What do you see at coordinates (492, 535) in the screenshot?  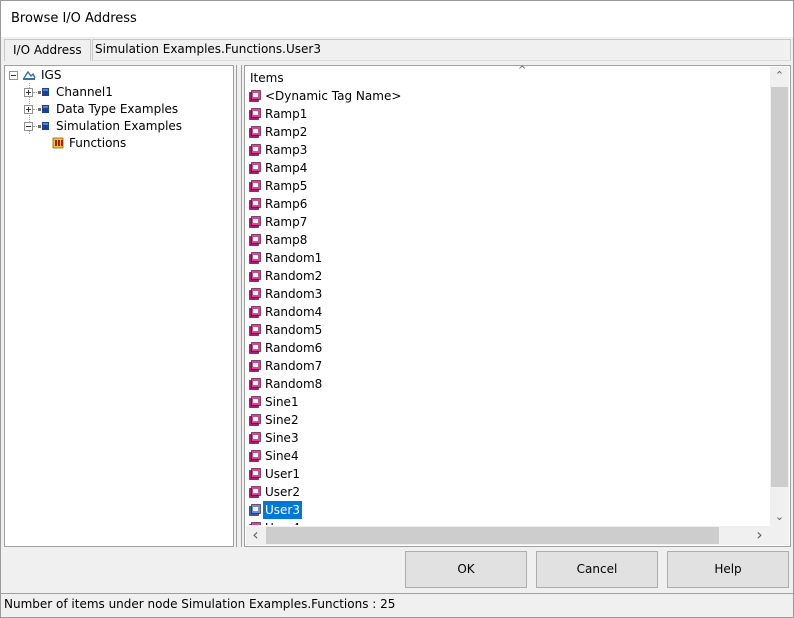 I see `horizontal-scroll-thumb` at bounding box center [492, 535].